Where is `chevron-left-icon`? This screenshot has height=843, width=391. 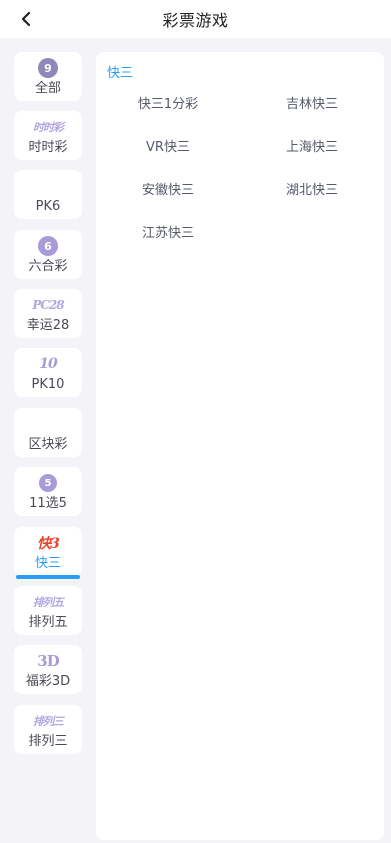 chevron-left-icon is located at coordinates (26, 19).